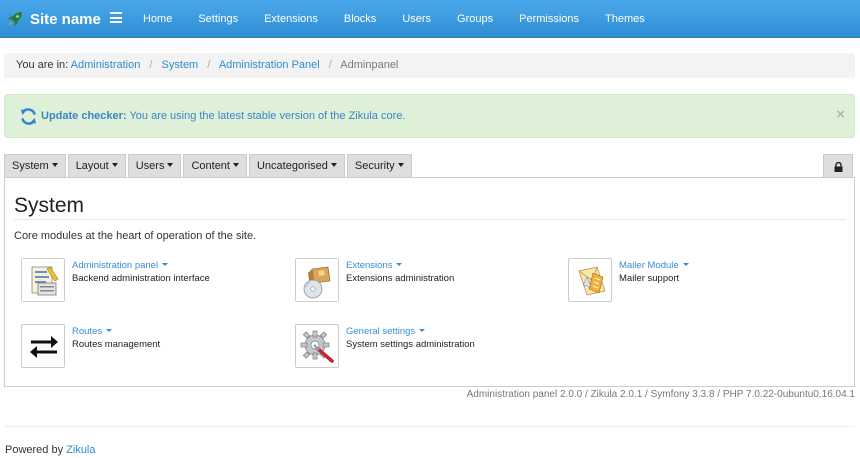  What do you see at coordinates (379, 166) in the screenshot?
I see `tab-security: Security` at bounding box center [379, 166].